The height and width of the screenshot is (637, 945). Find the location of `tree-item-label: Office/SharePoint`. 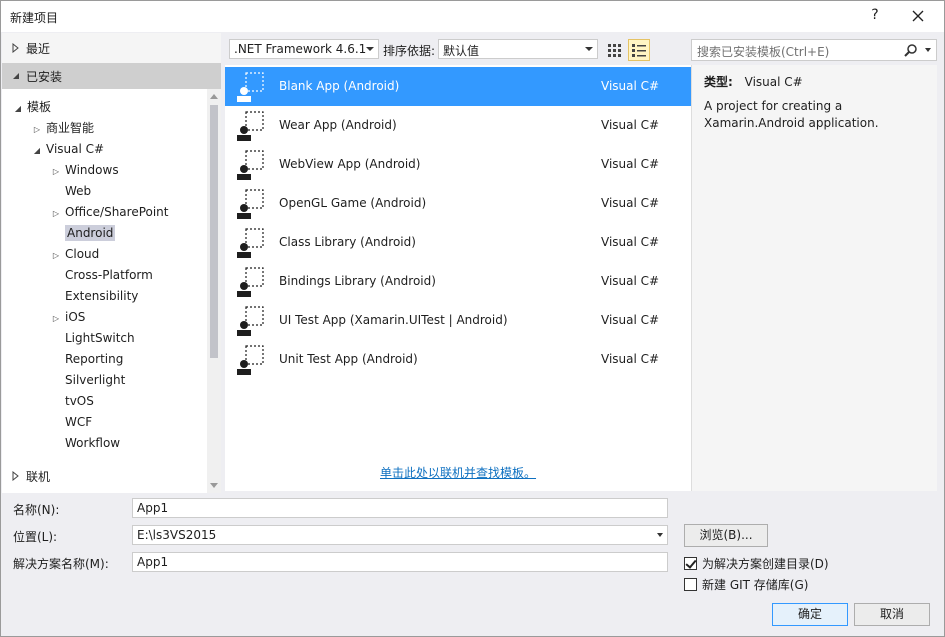

tree-item-label: Office/SharePoint is located at coordinates (117, 212).